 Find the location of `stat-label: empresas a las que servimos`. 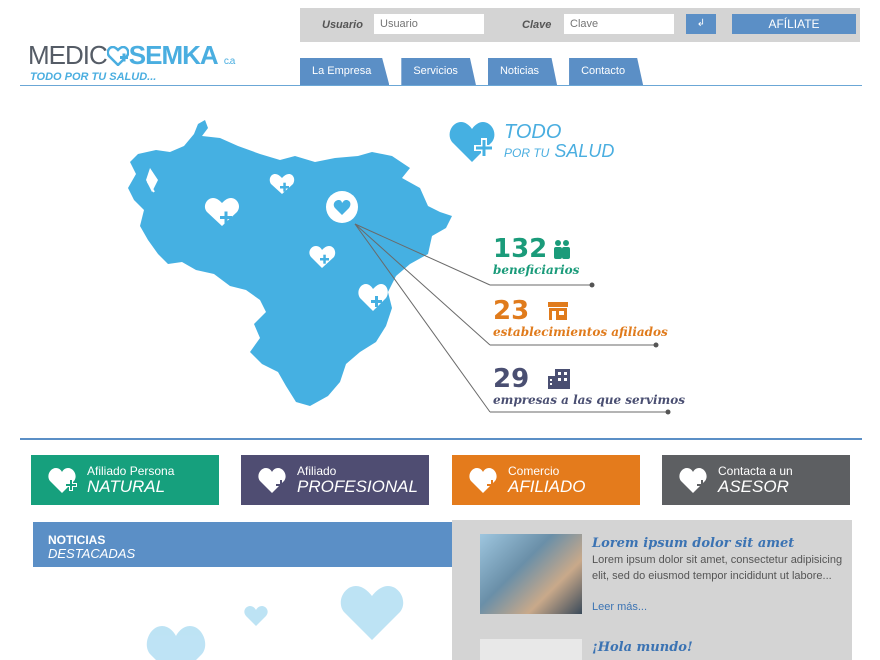

stat-label: empresas a las que servimos is located at coordinates (589, 400).